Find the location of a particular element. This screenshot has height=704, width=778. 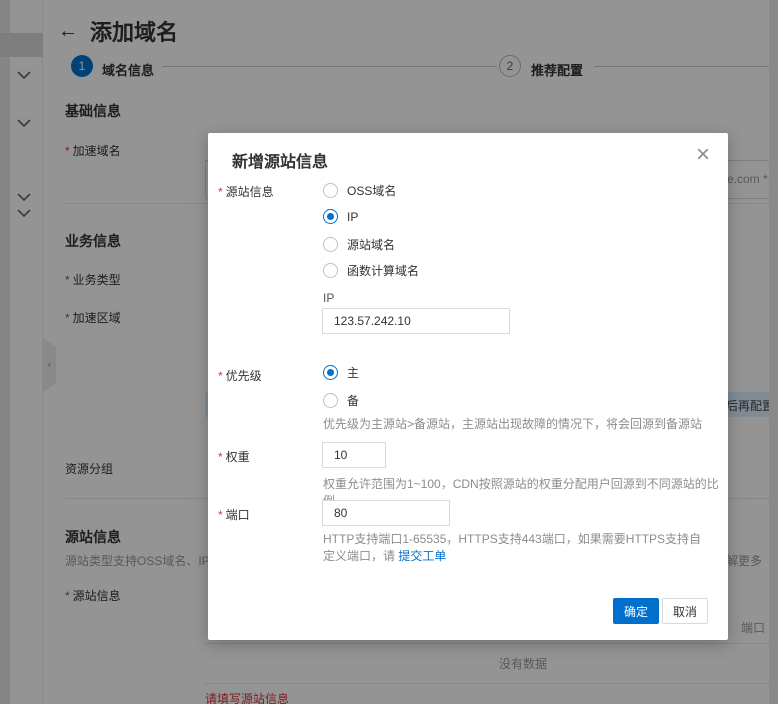

label-priority: * 优先级 is located at coordinates (240, 376).